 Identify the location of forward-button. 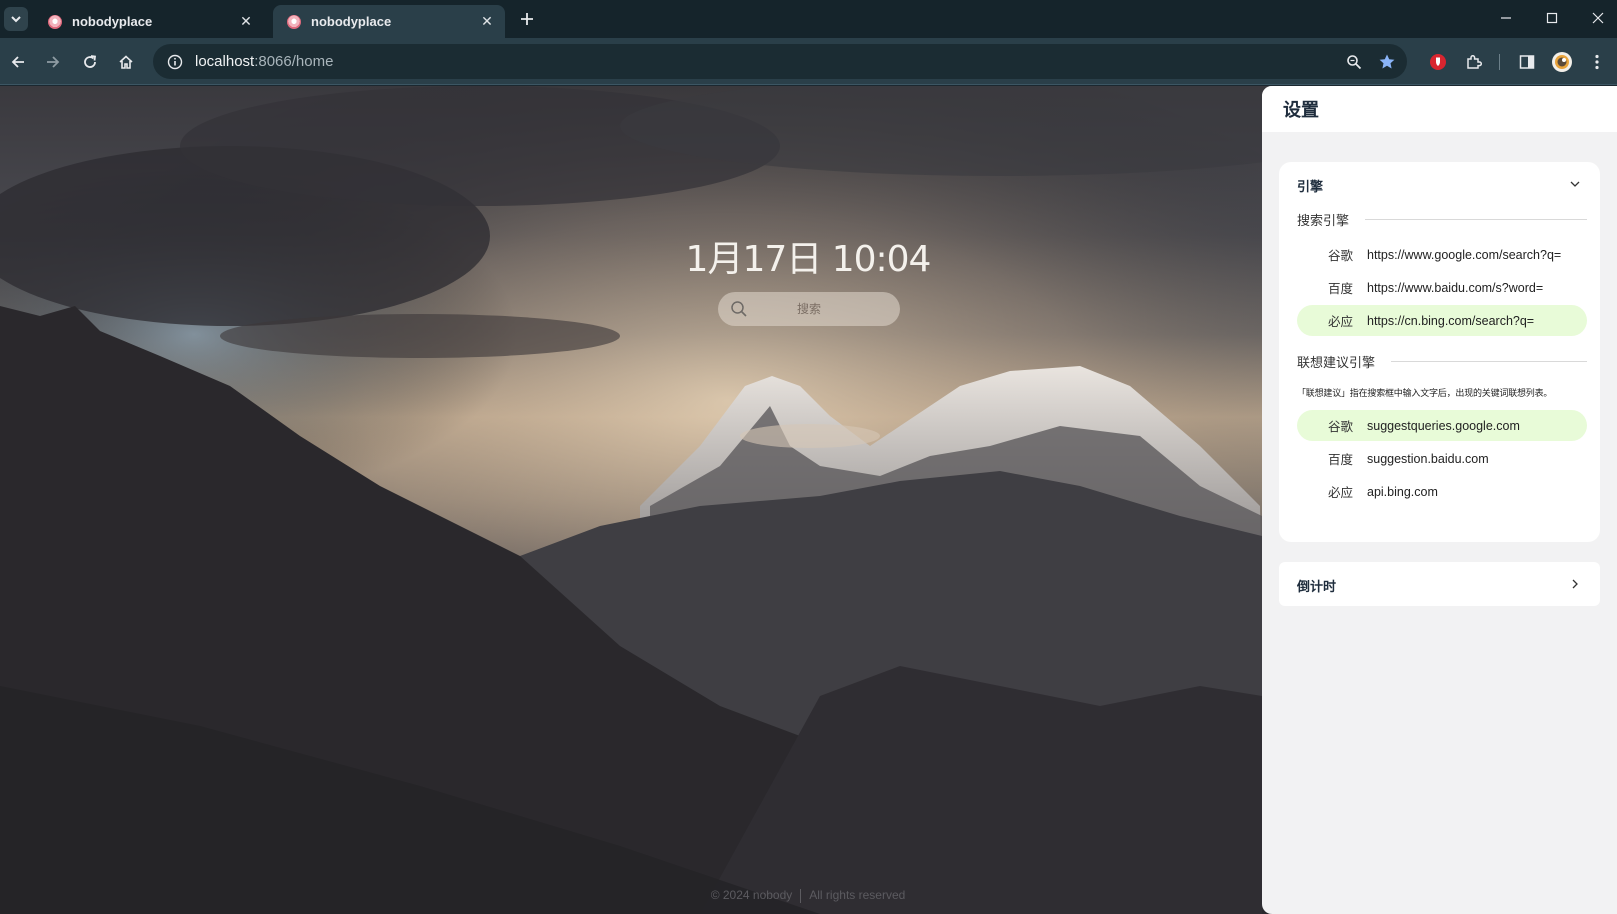
(53, 62).